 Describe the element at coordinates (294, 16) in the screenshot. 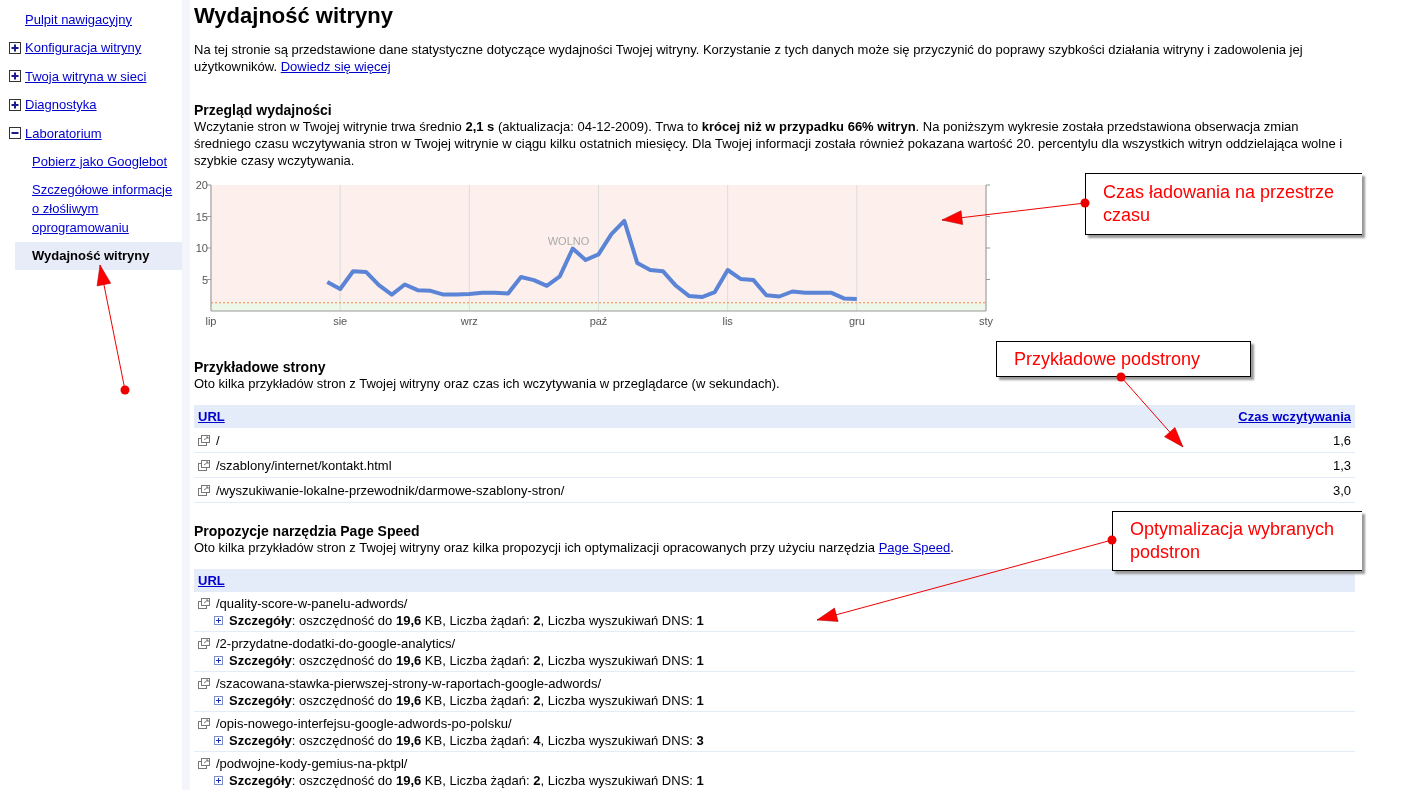

I see `page-title: Wydajność witryny` at that location.